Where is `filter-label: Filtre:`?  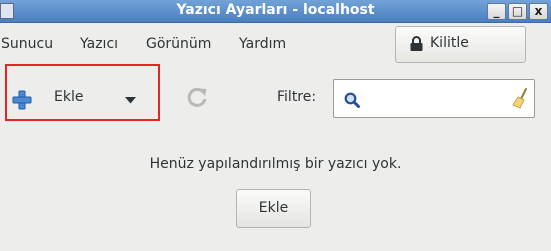 filter-label: Filtre: is located at coordinates (297, 97).